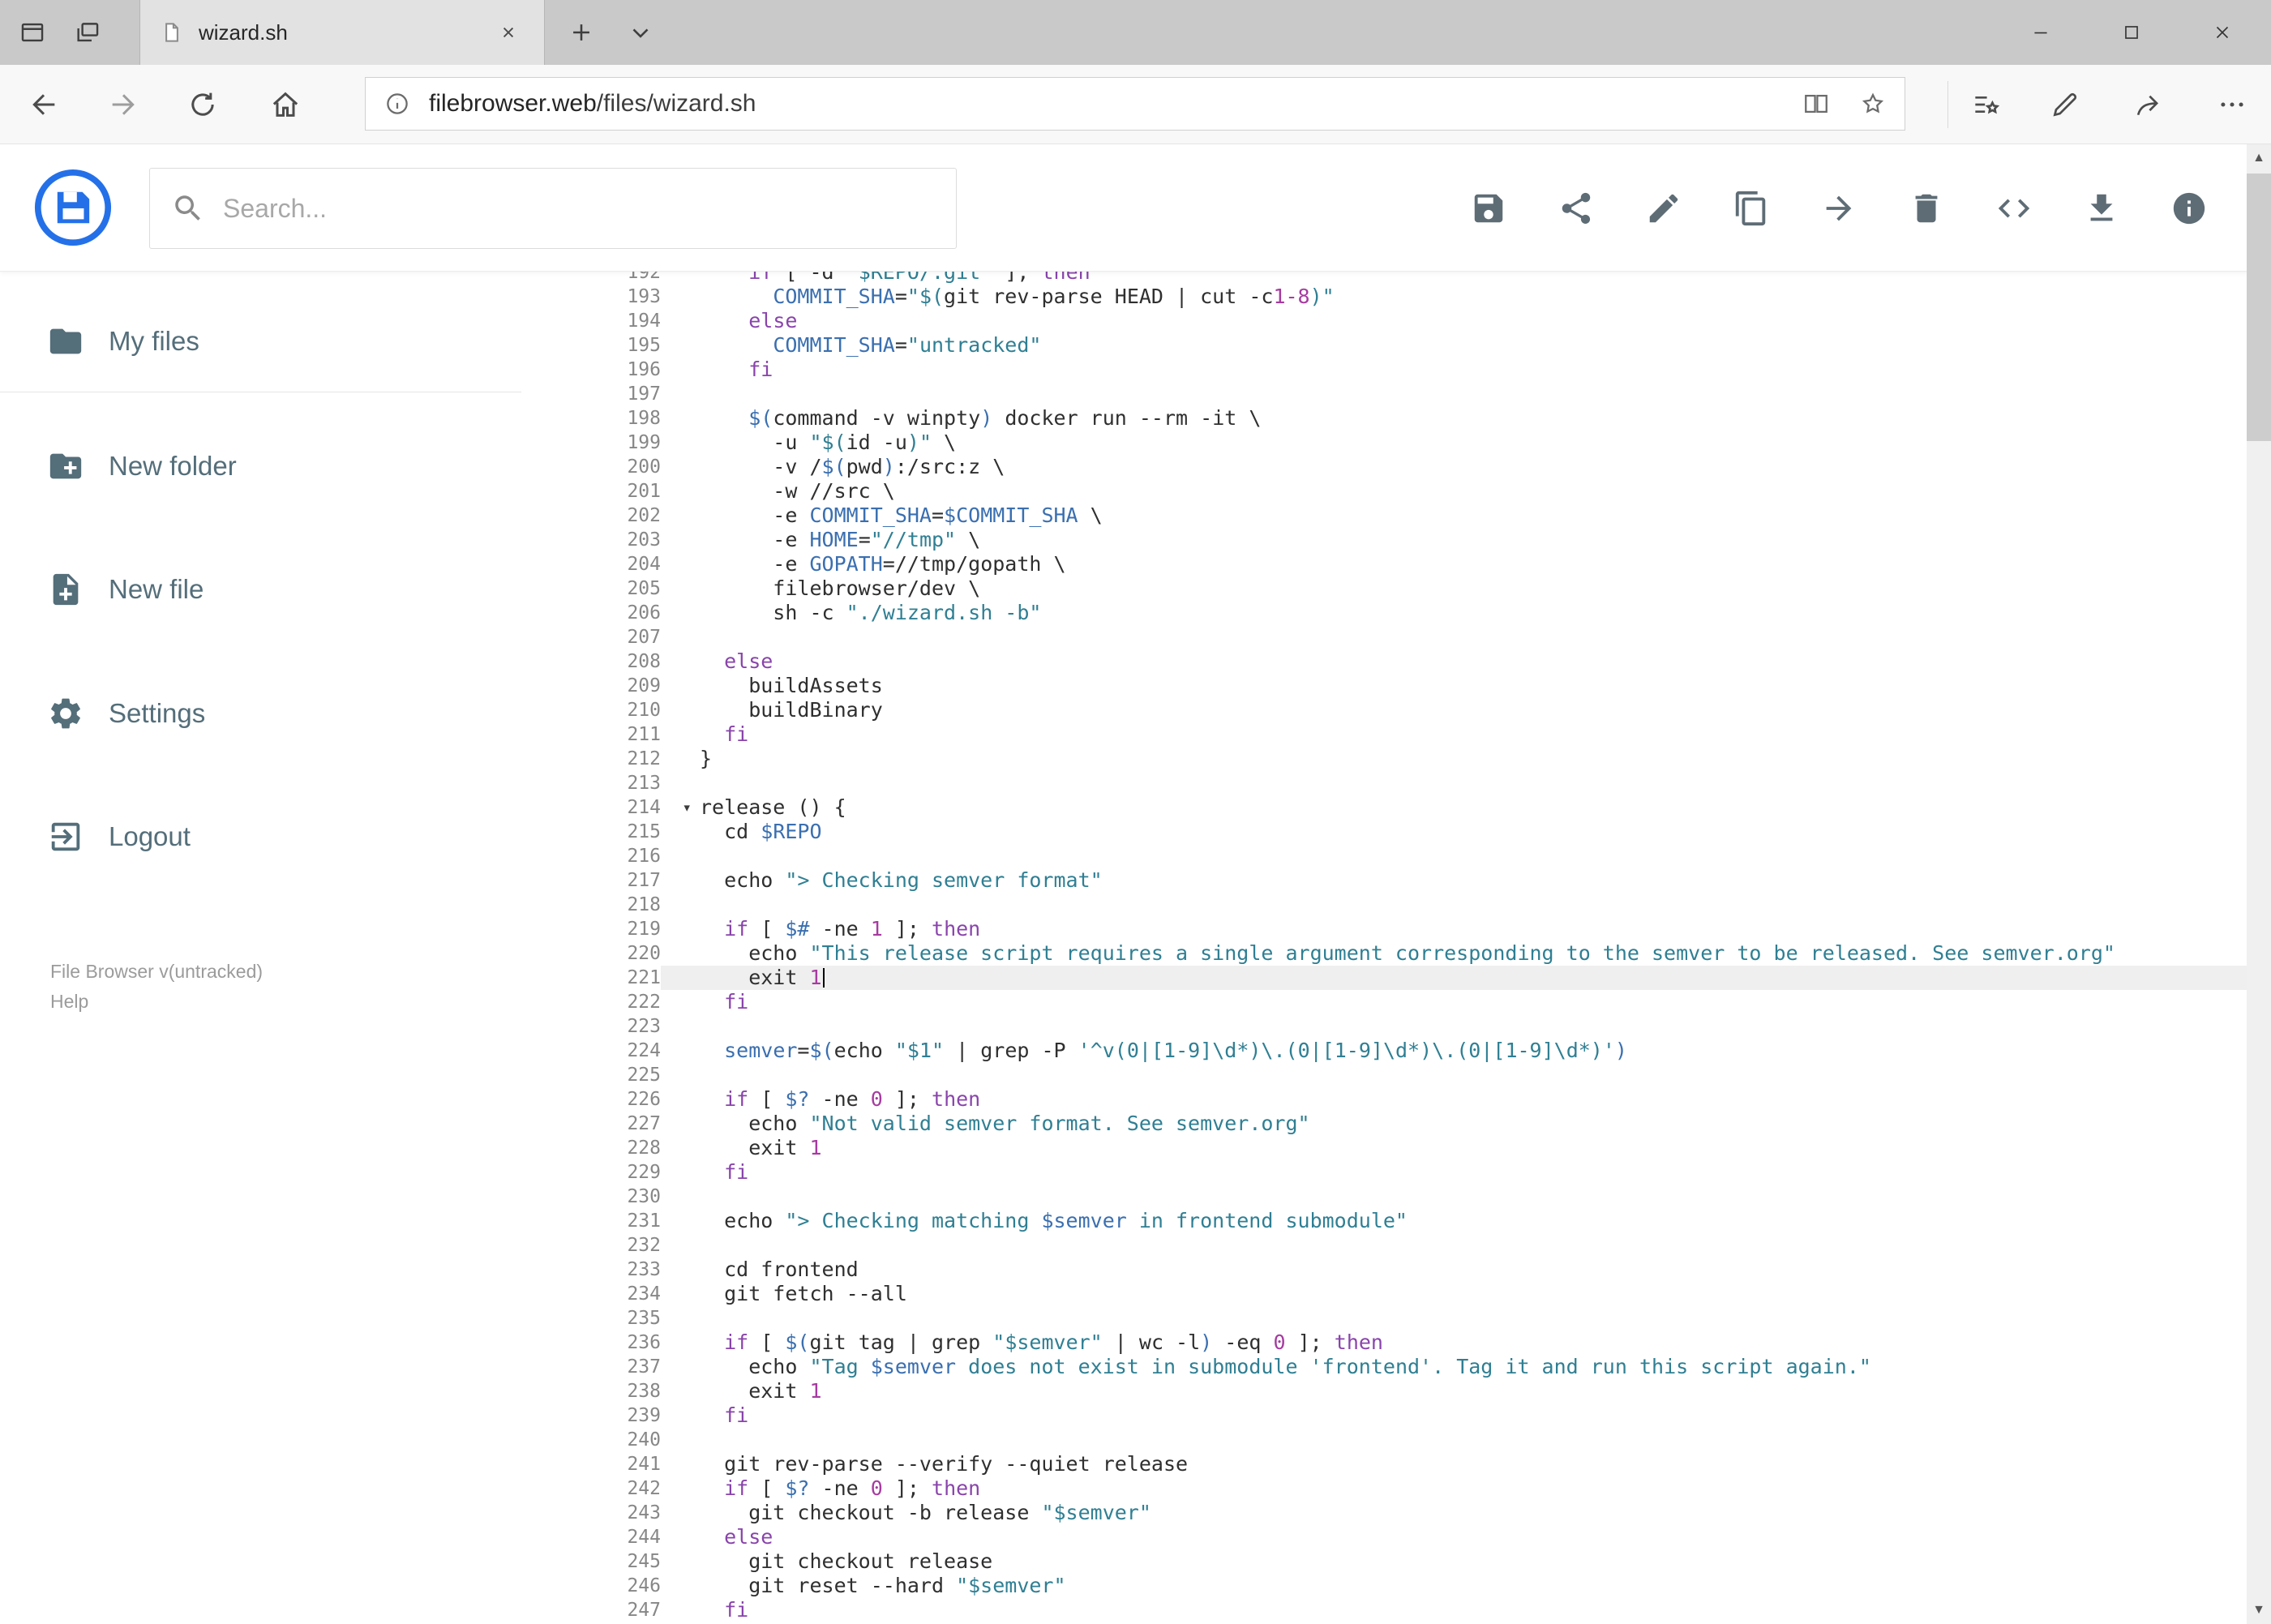 The image size is (2271, 1624). What do you see at coordinates (1384, 321) in the screenshot?
I see `code-line: 194 else` at bounding box center [1384, 321].